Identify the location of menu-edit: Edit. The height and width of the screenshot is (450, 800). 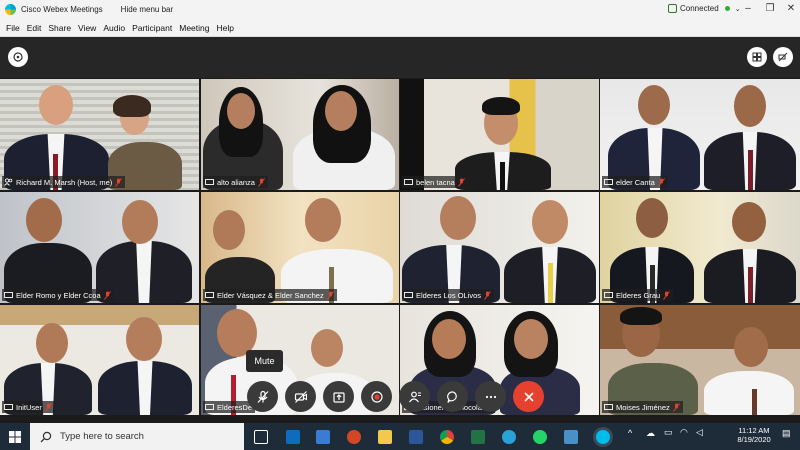
(34, 28).